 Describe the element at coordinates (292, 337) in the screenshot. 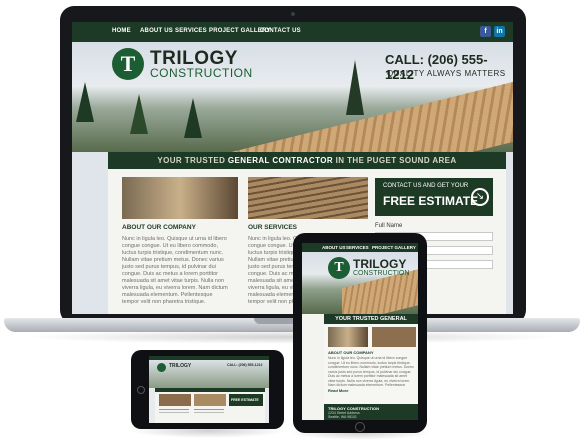

I see `laptop-shadow` at that location.